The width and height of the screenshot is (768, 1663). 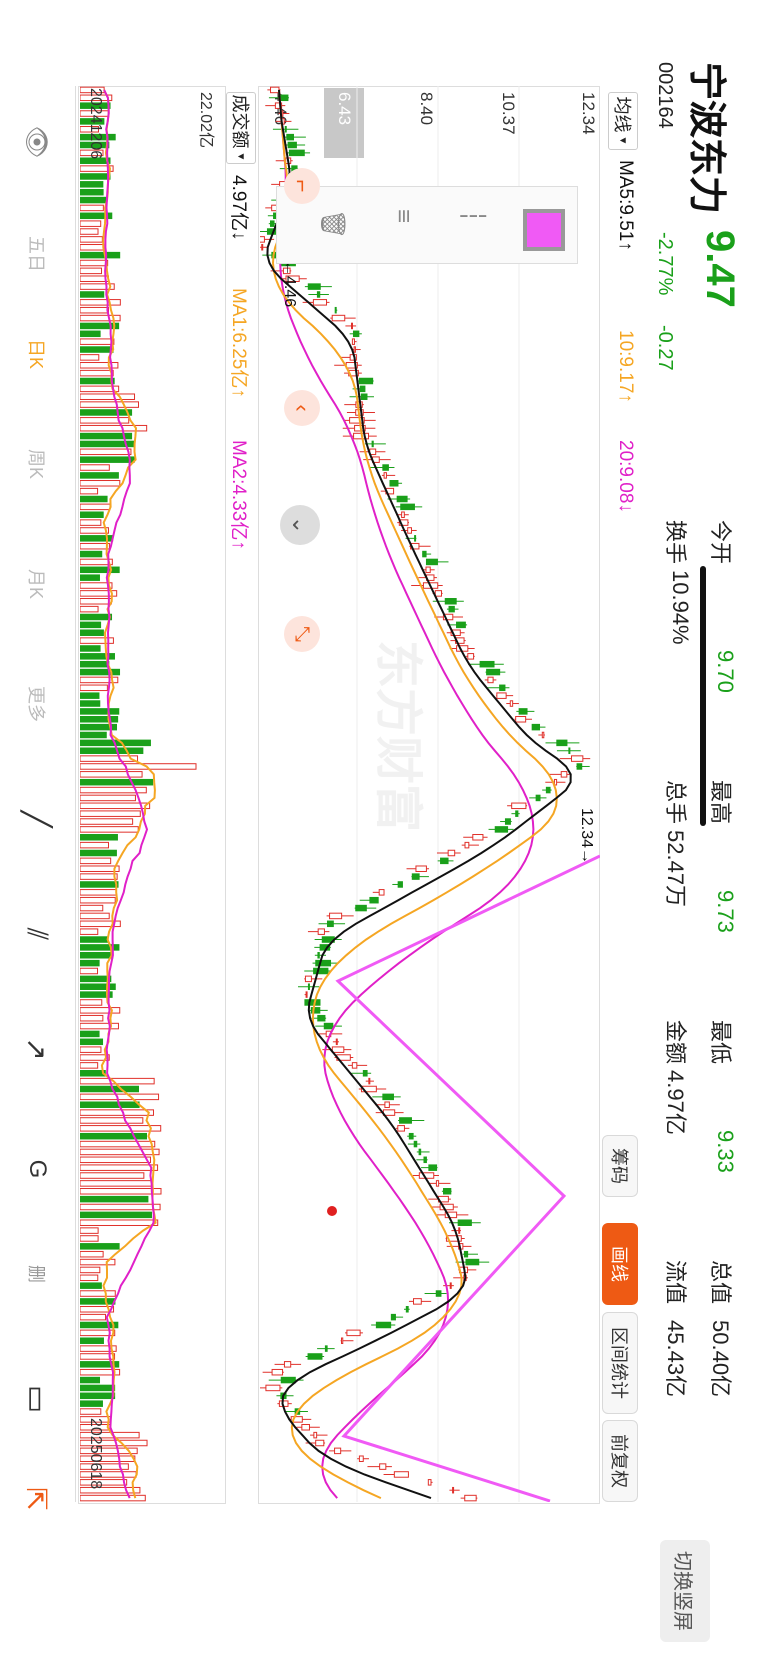 What do you see at coordinates (675, 1282) in the screenshot?
I see `stat-float-label: 流值` at bounding box center [675, 1282].